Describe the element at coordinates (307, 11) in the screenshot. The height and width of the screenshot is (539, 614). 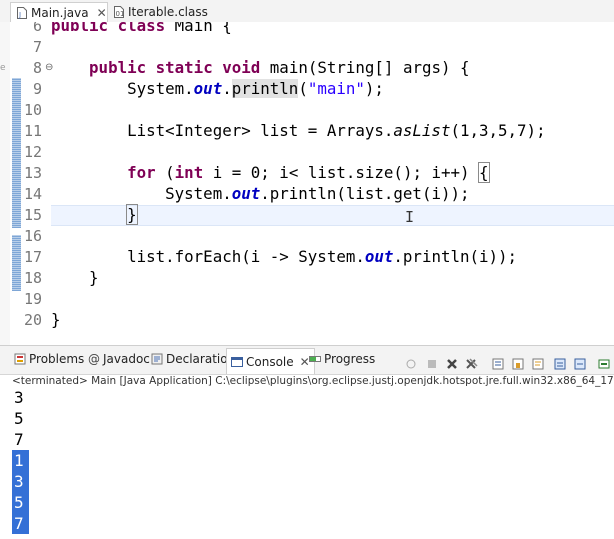
I see `editor-tab-bar: J Main.java ✕ 01 Iterable.class` at that location.